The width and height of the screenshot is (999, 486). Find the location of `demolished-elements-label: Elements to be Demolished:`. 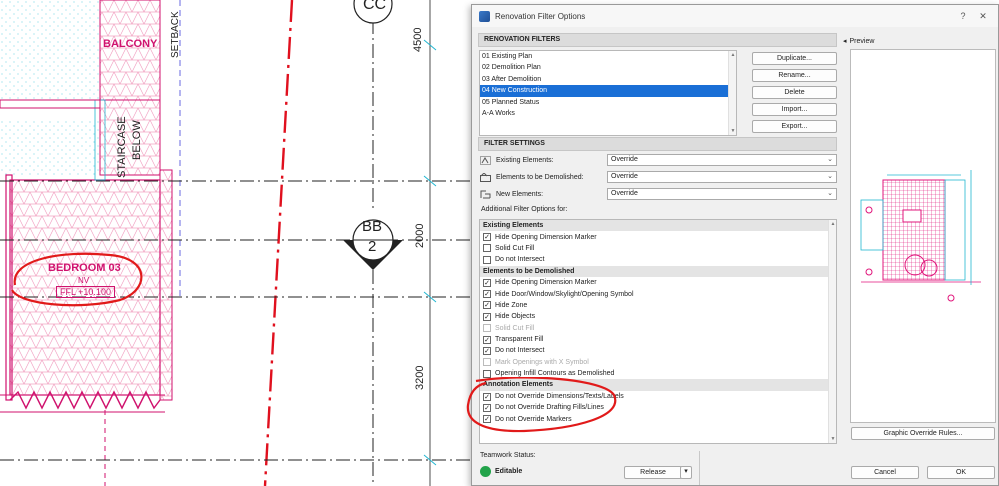

demolished-elements-label: Elements to be Demolished: is located at coordinates (540, 177).